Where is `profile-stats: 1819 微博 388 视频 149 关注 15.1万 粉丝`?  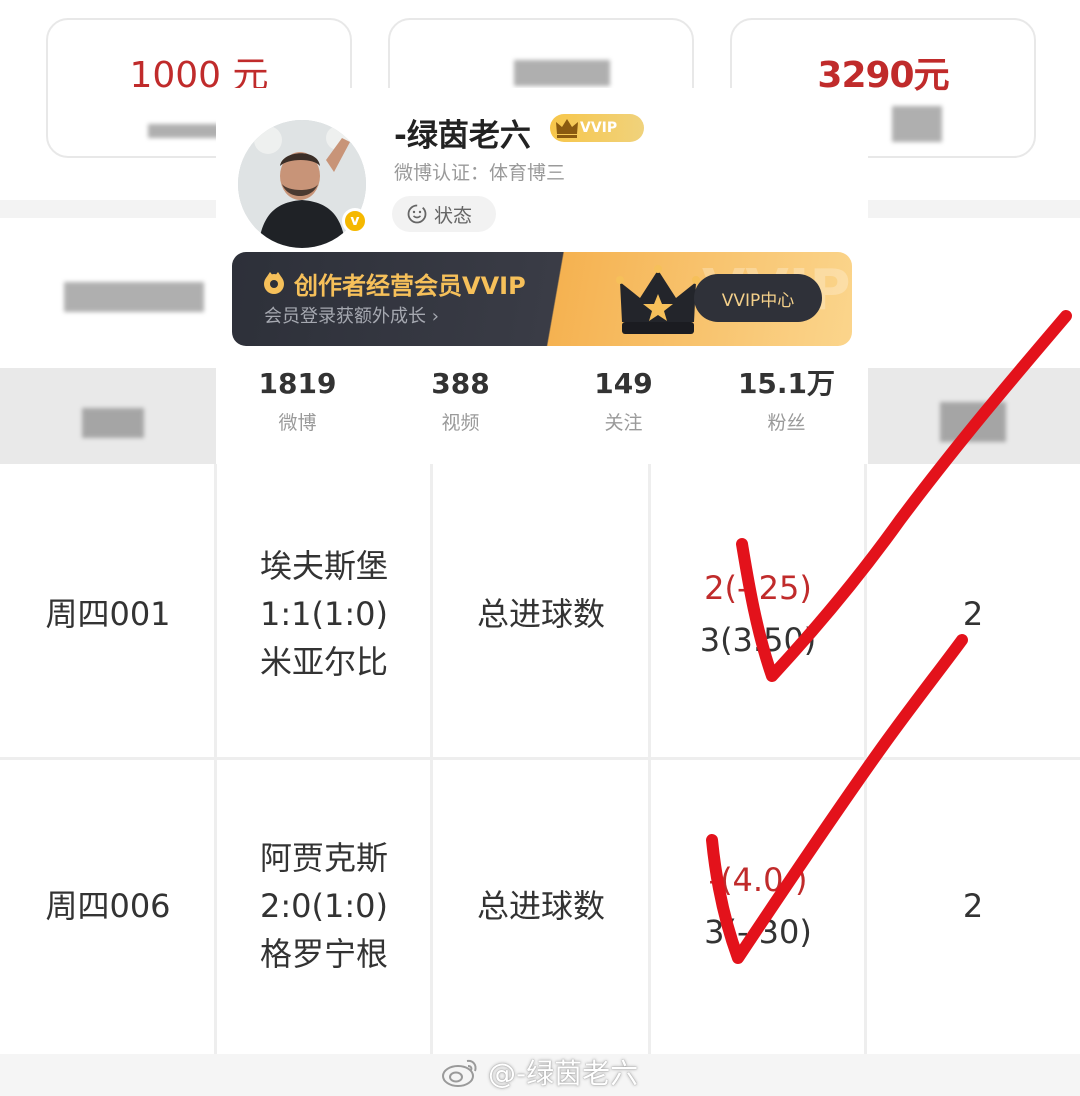
profile-stats: 1819 微博 388 视频 149 关注 15.1万 粉丝 is located at coordinates (542, 406).